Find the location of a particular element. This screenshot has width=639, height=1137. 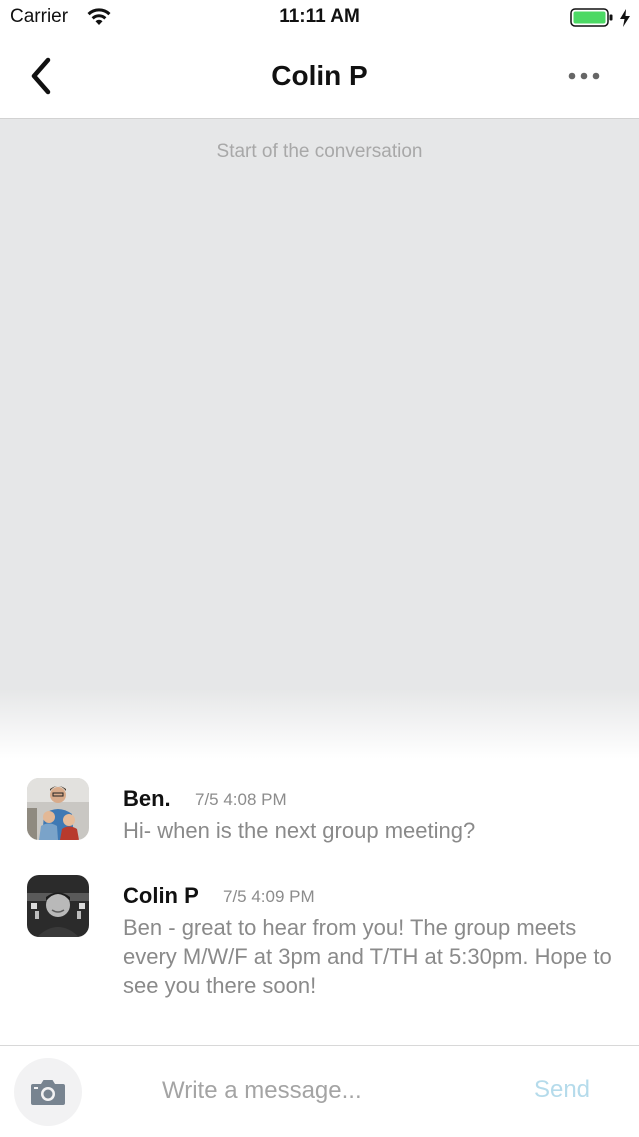

nav-bar: Colin P is located at coordinates (319, 77).